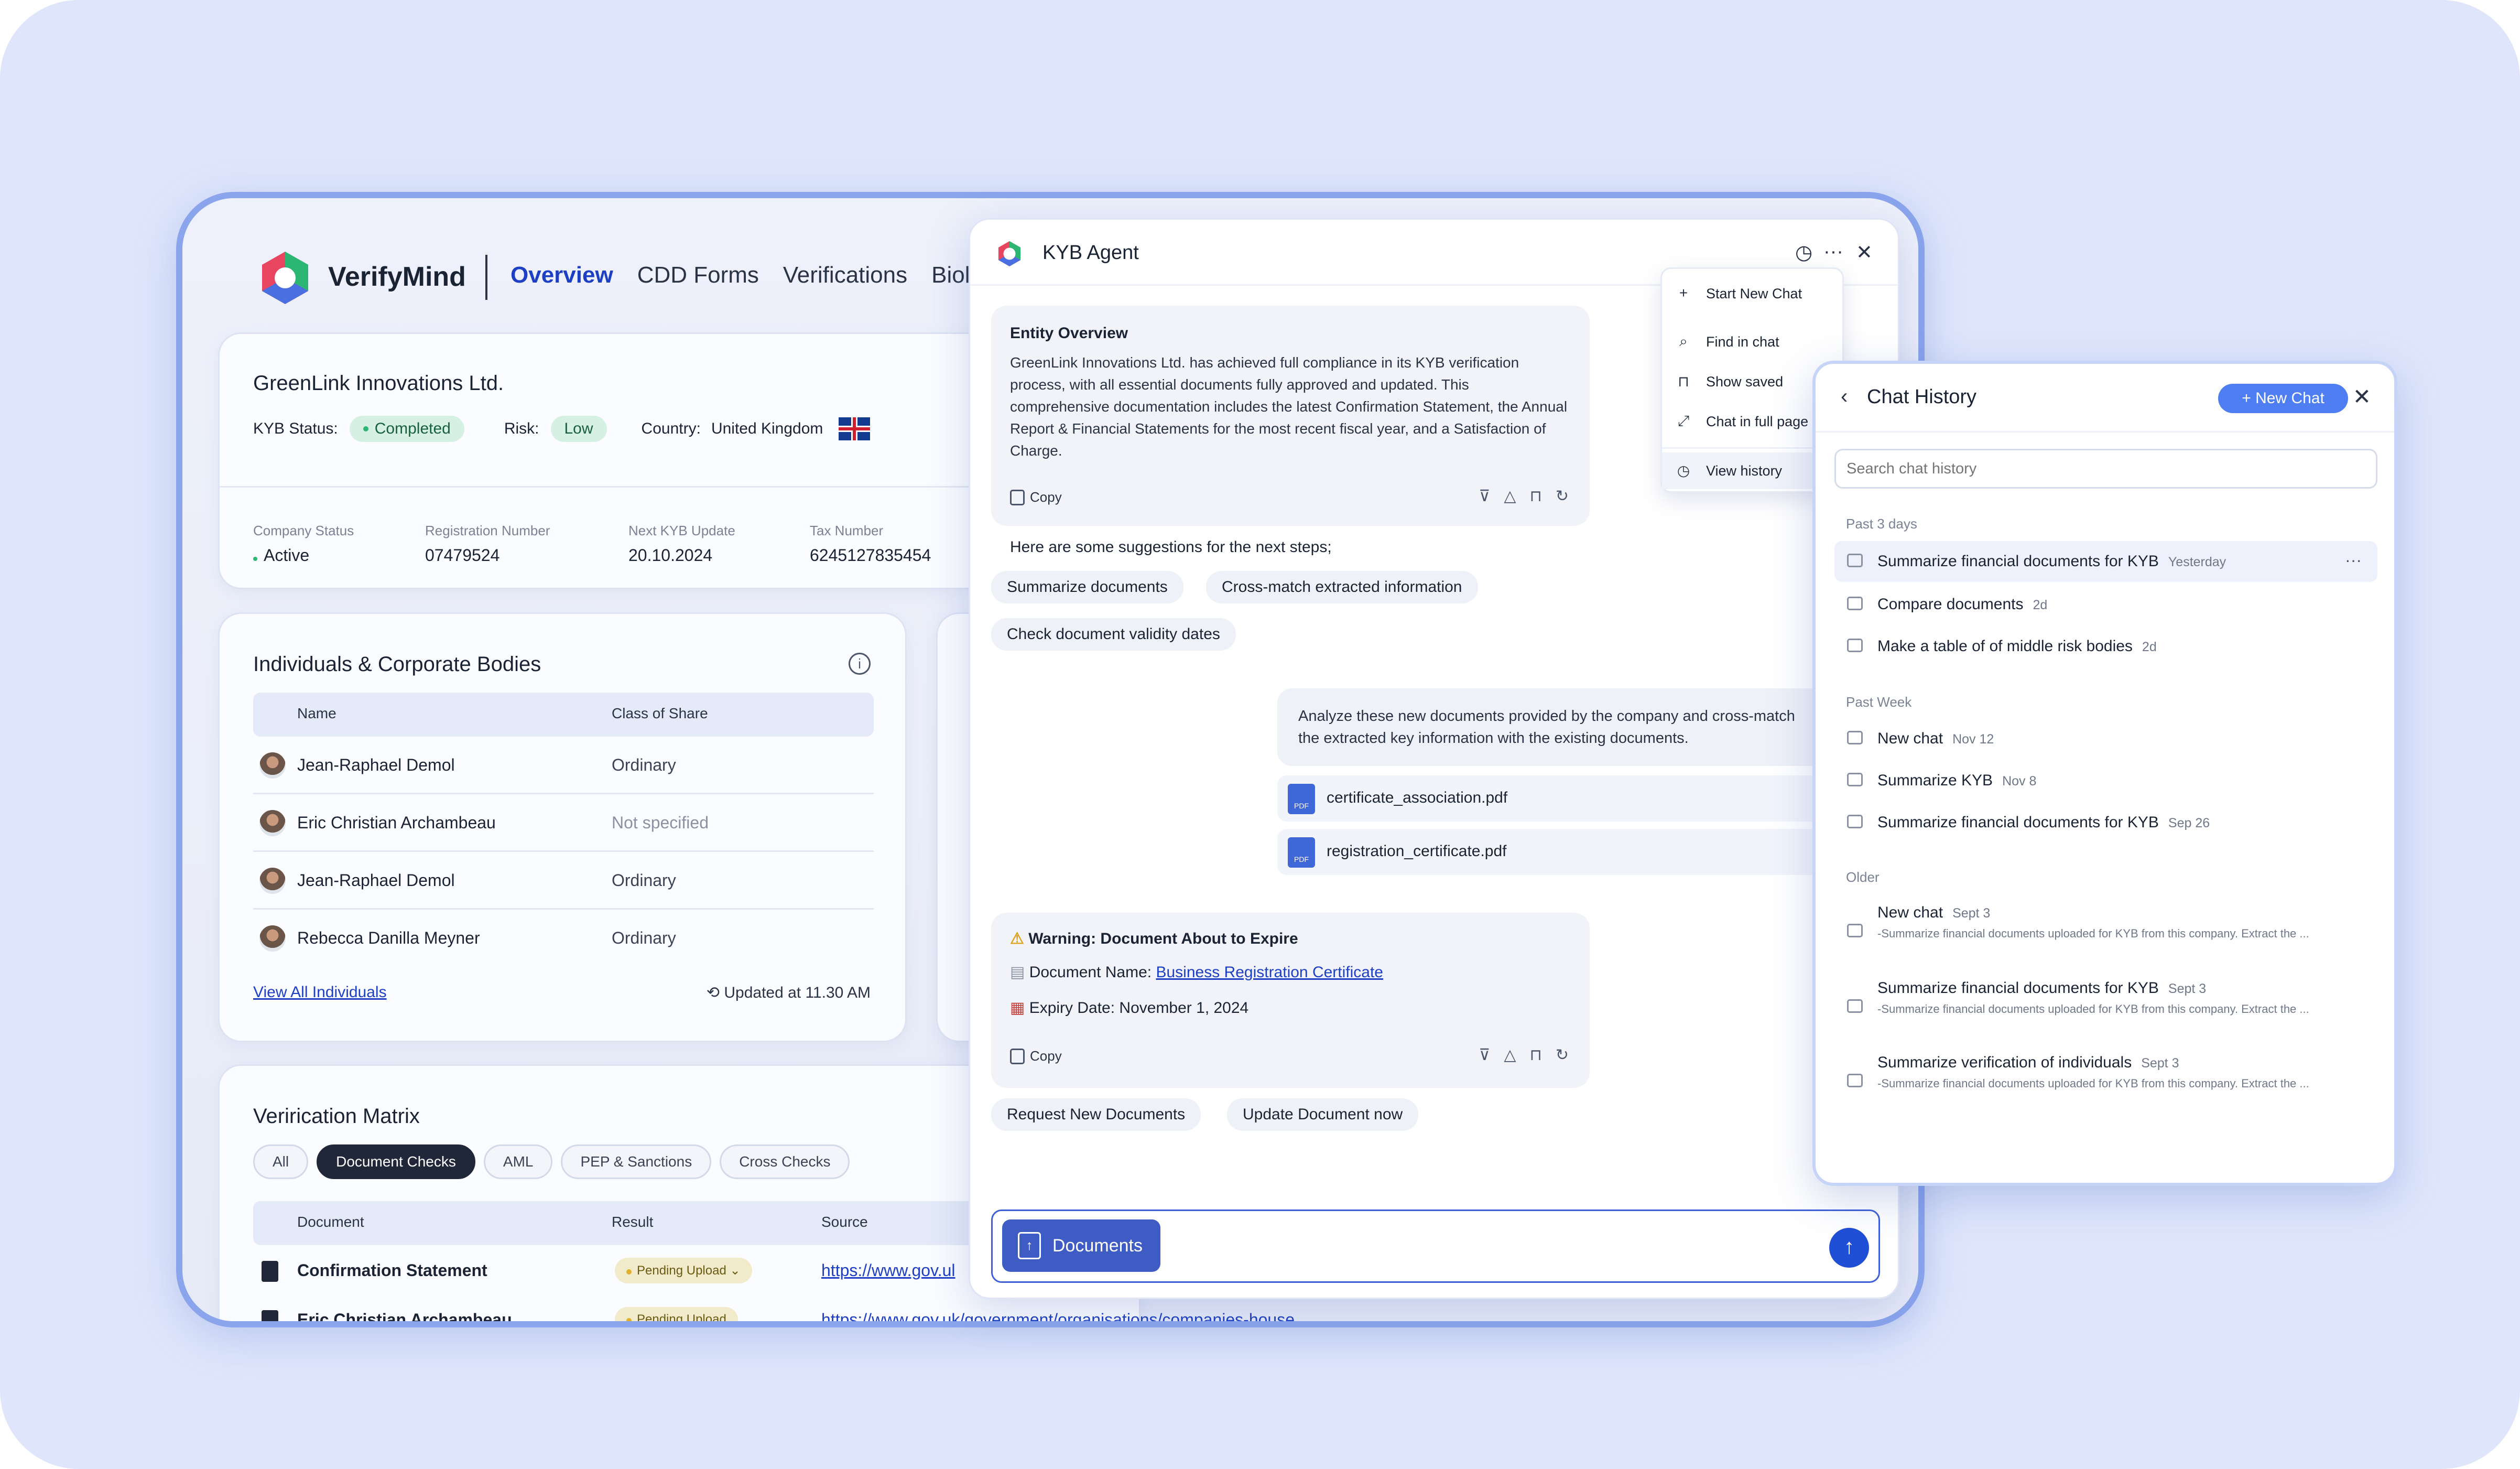 Image resolution: width=2520 pixels, height=1469 pixels. Describe the element at coordinates (270, 1271) in the screenshot. I see `document-icon` at that location.